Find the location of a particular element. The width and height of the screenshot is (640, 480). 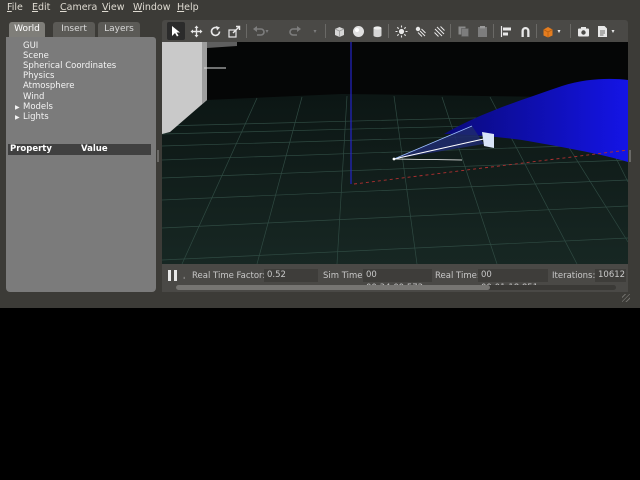

directional-light-icon is located at coordinates (439, 31).